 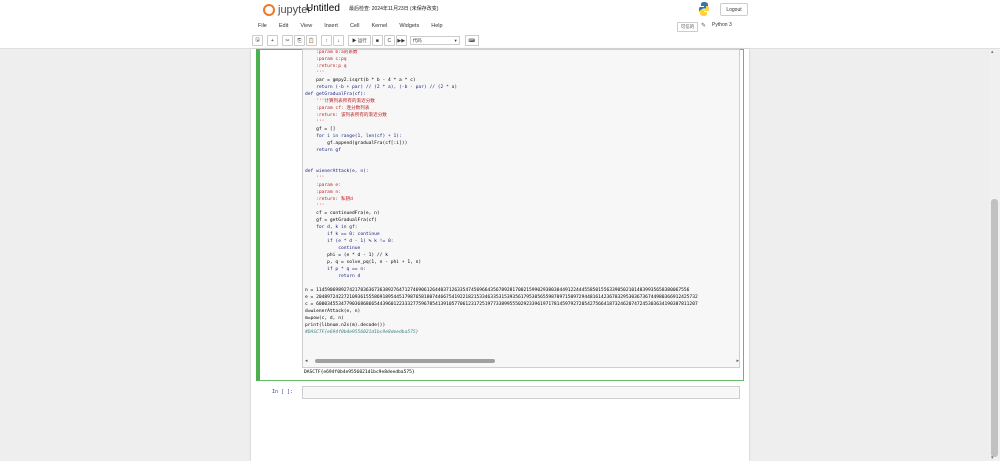 I want to click on code-line: gf = getGradualFra(cf), so click(x=341, y=220).